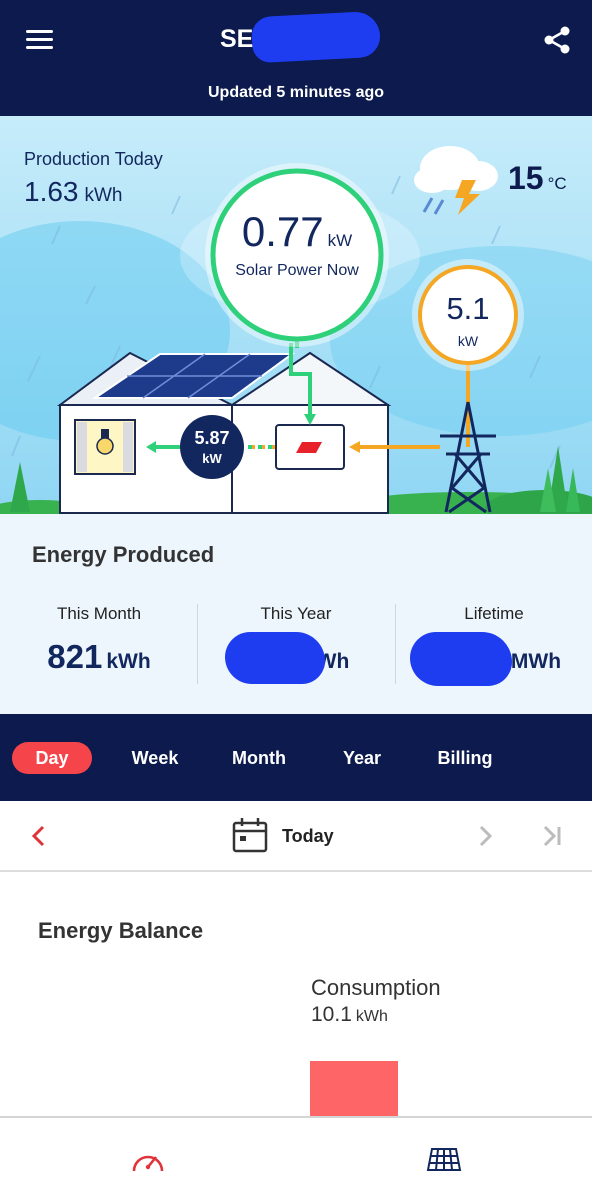  I want to click on previous-chevron-icon, so click(38, 836).